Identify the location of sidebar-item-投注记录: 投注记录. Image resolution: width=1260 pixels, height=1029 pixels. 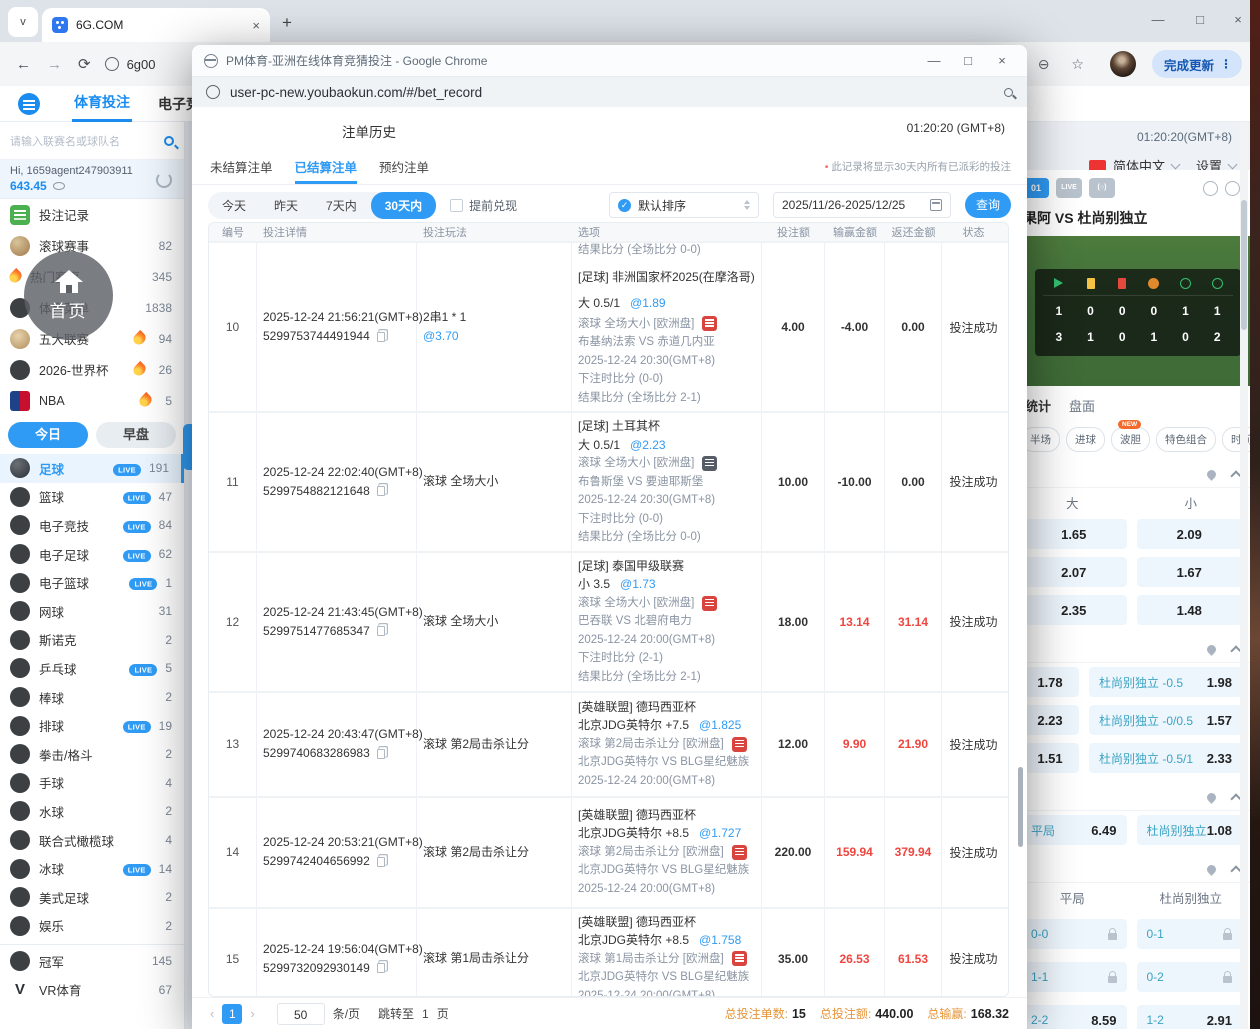
(92, 214).